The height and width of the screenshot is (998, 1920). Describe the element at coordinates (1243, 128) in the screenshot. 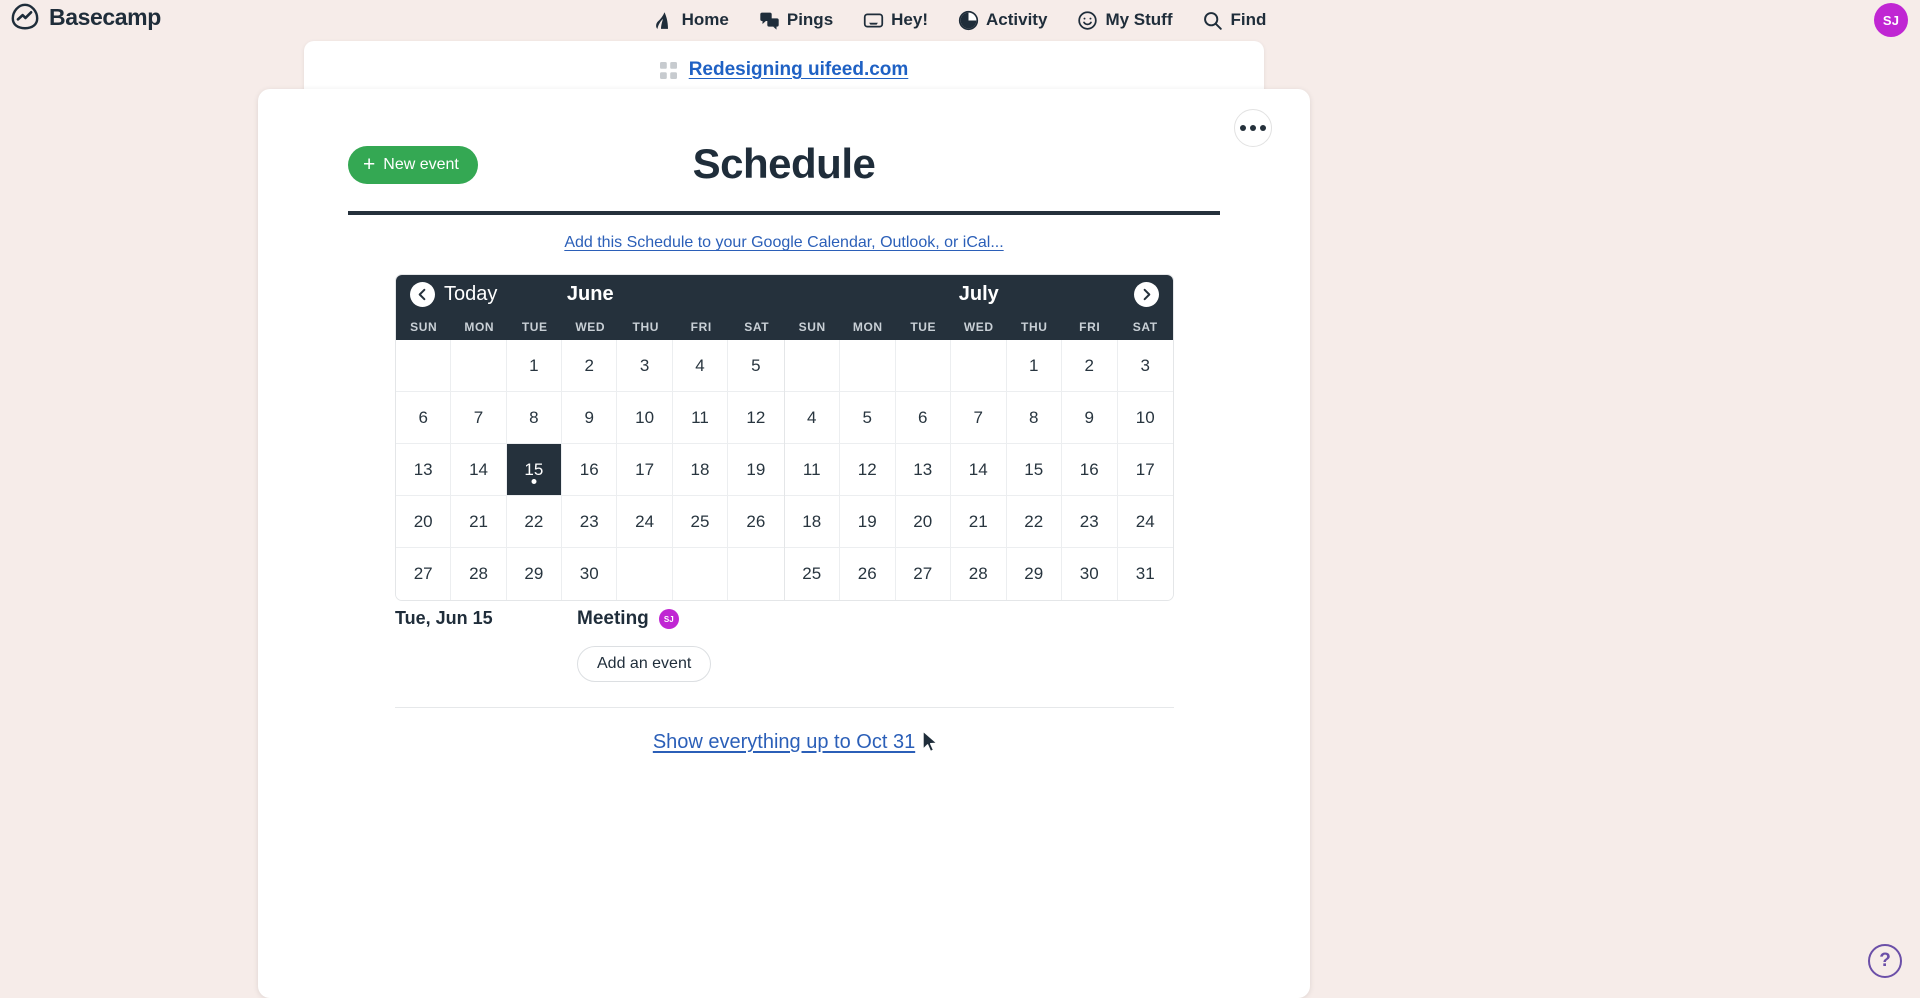

I see `ellipsis-icon` at that location.